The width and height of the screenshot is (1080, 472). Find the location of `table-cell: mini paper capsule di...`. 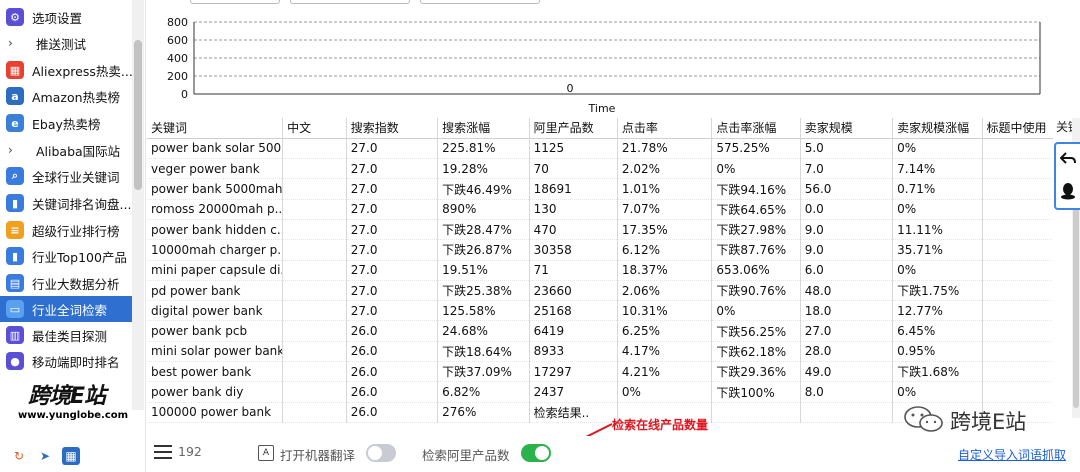

table-cell: mini paper capsule di... is located at coordinates (215, 270).